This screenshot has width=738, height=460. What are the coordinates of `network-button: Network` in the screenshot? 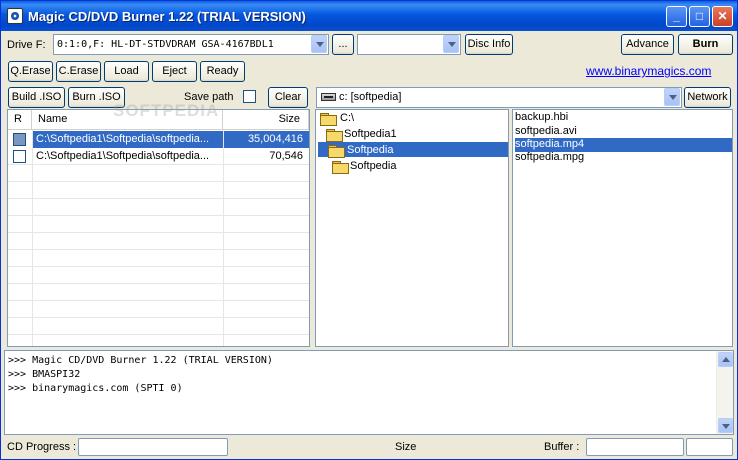 It's located at (707, 97).